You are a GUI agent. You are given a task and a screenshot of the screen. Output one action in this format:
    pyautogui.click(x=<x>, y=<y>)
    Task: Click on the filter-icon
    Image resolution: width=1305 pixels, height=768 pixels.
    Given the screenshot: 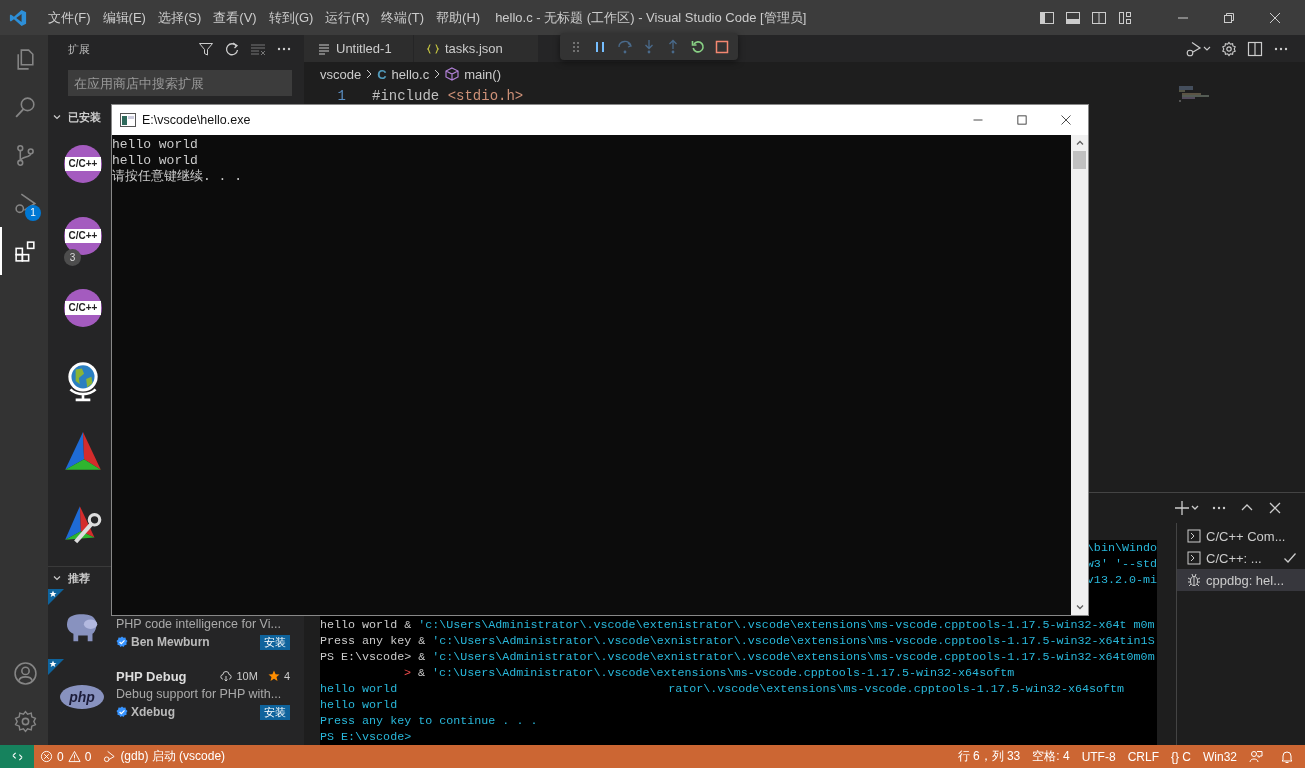 What is the action you would take?
    pyautogui.click(x=206, y=49)
    